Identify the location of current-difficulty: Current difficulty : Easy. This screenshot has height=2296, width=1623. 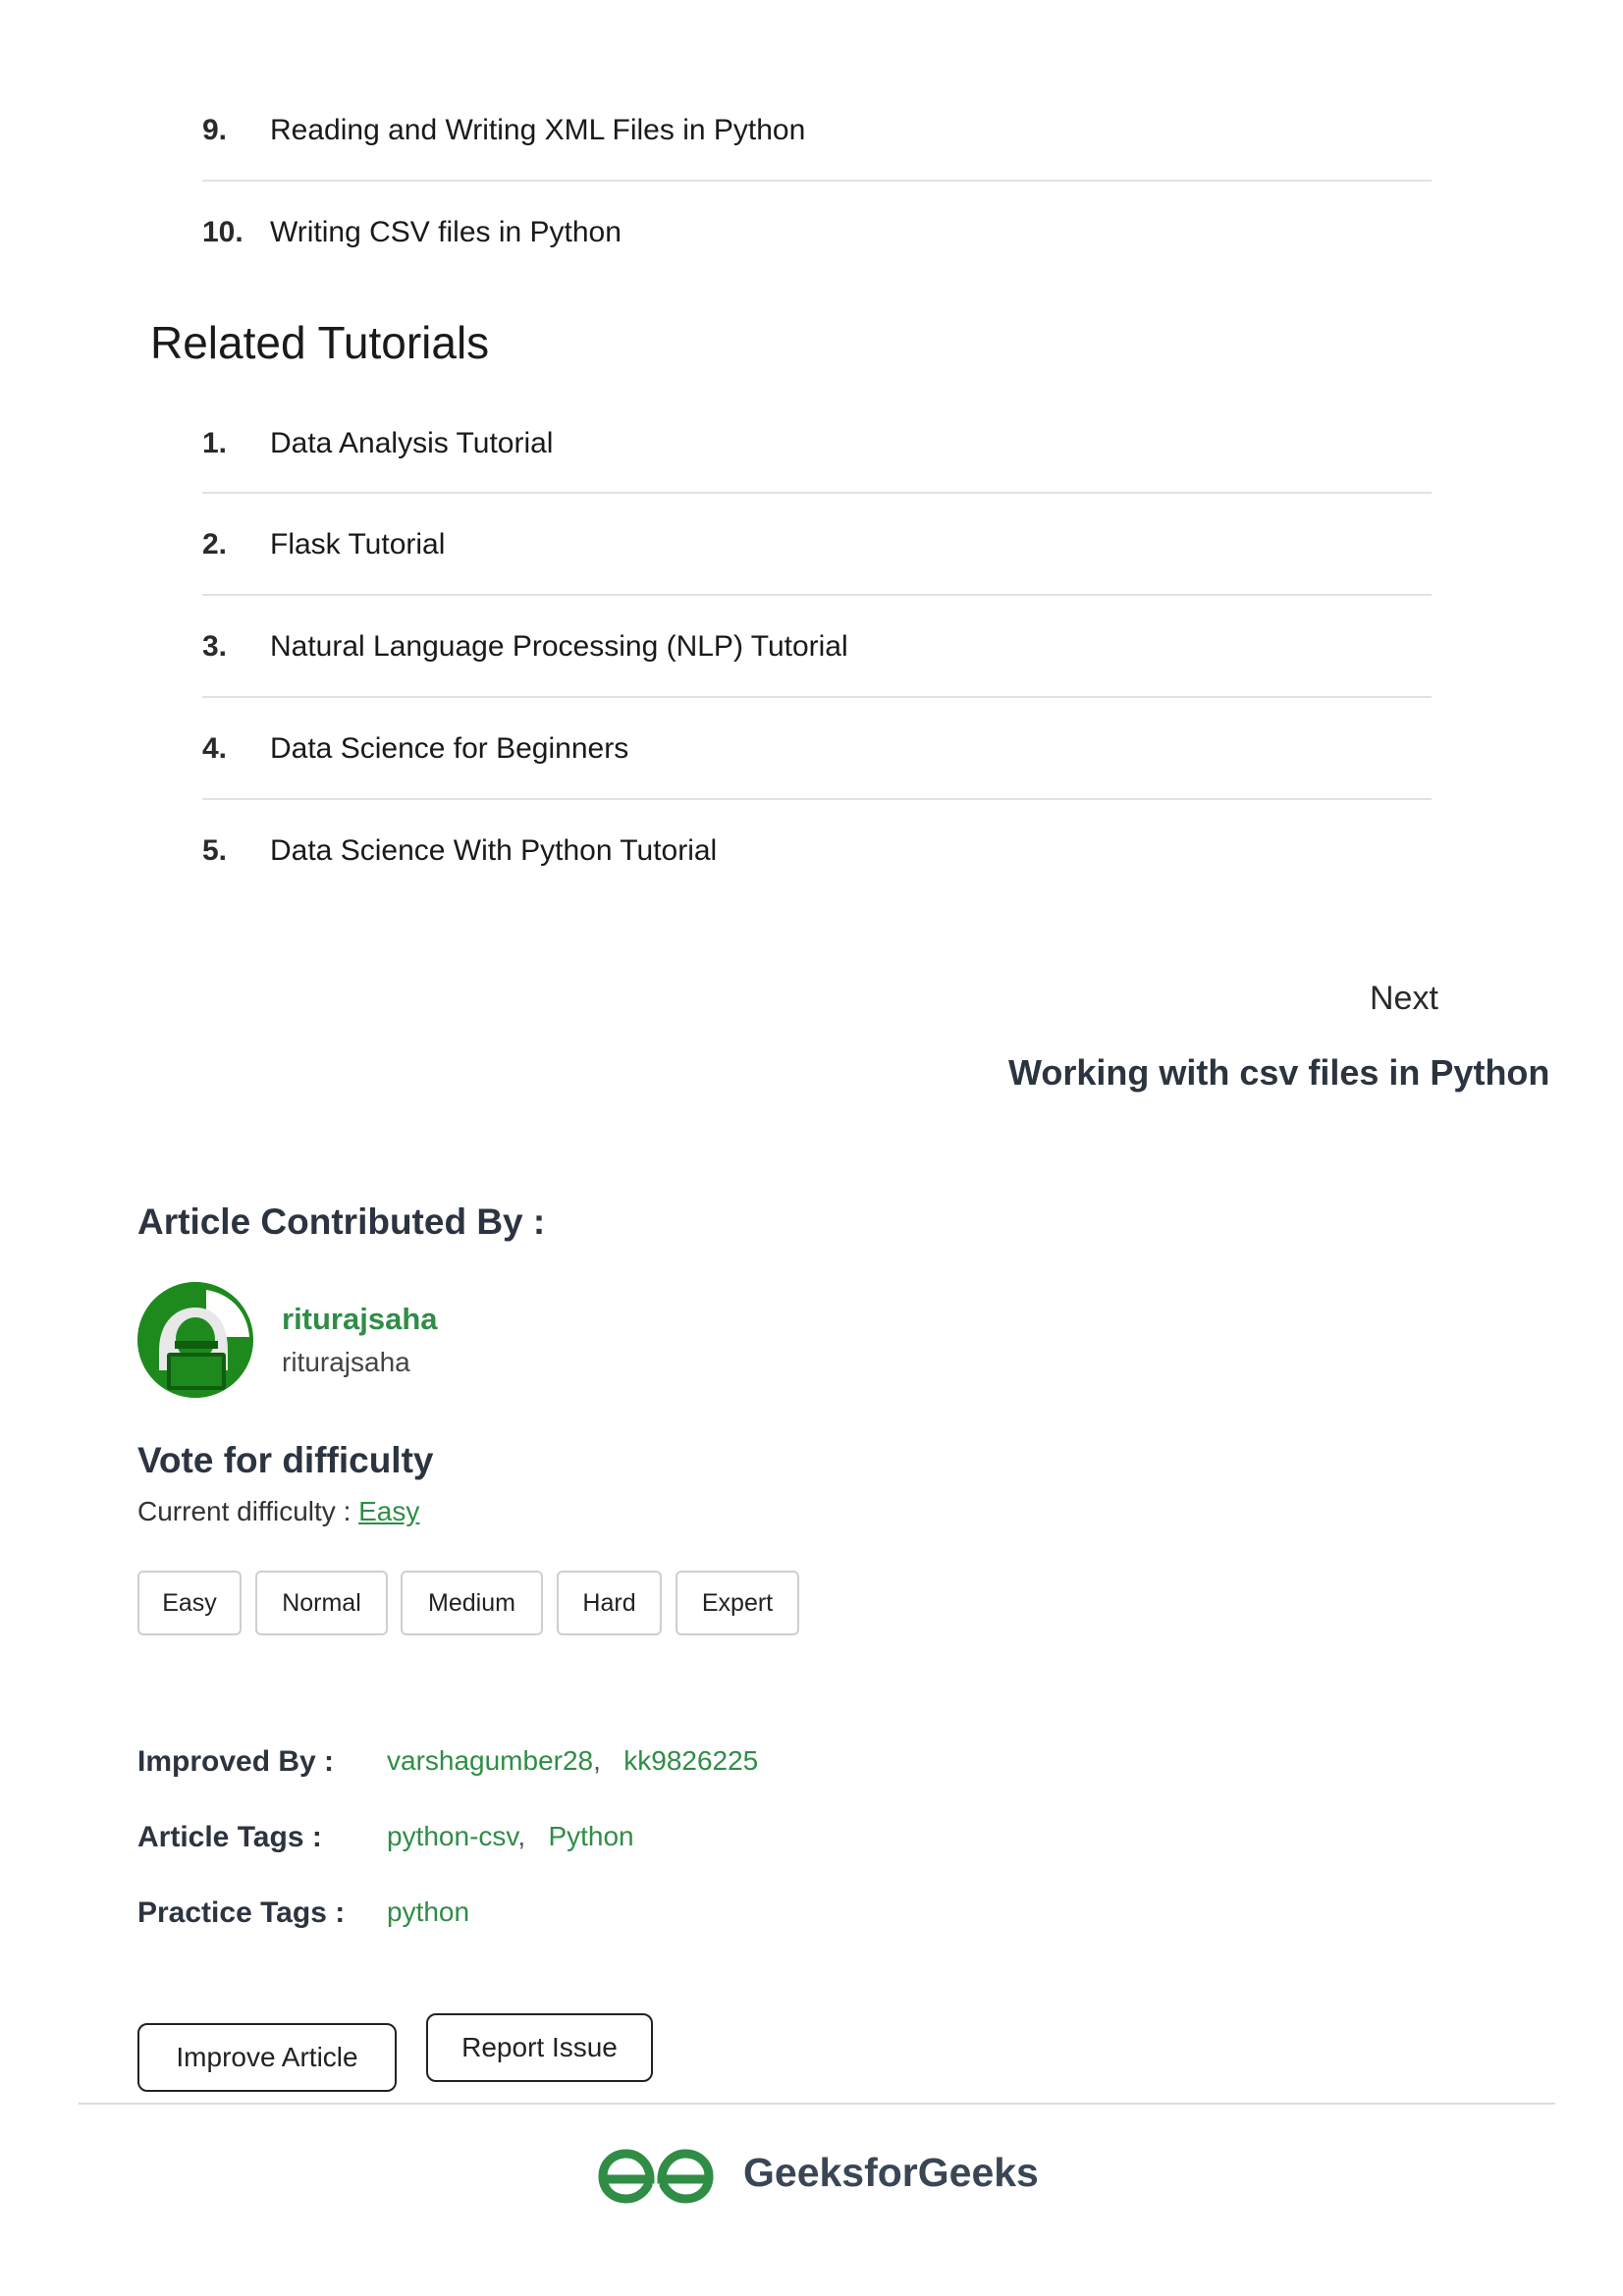
(278, 1511).